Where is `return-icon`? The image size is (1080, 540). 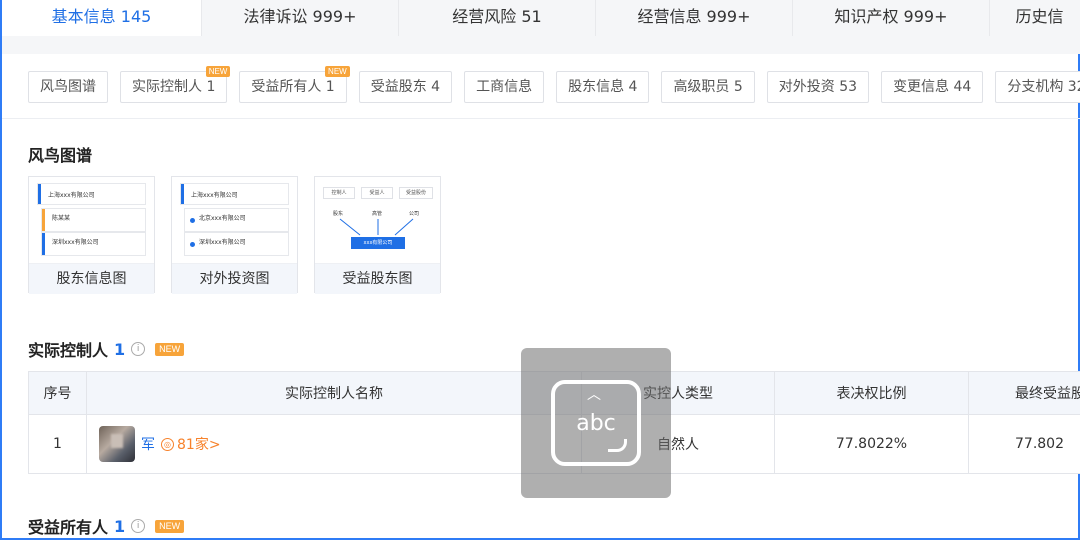
return-icon is located at coordinates (617, 445).